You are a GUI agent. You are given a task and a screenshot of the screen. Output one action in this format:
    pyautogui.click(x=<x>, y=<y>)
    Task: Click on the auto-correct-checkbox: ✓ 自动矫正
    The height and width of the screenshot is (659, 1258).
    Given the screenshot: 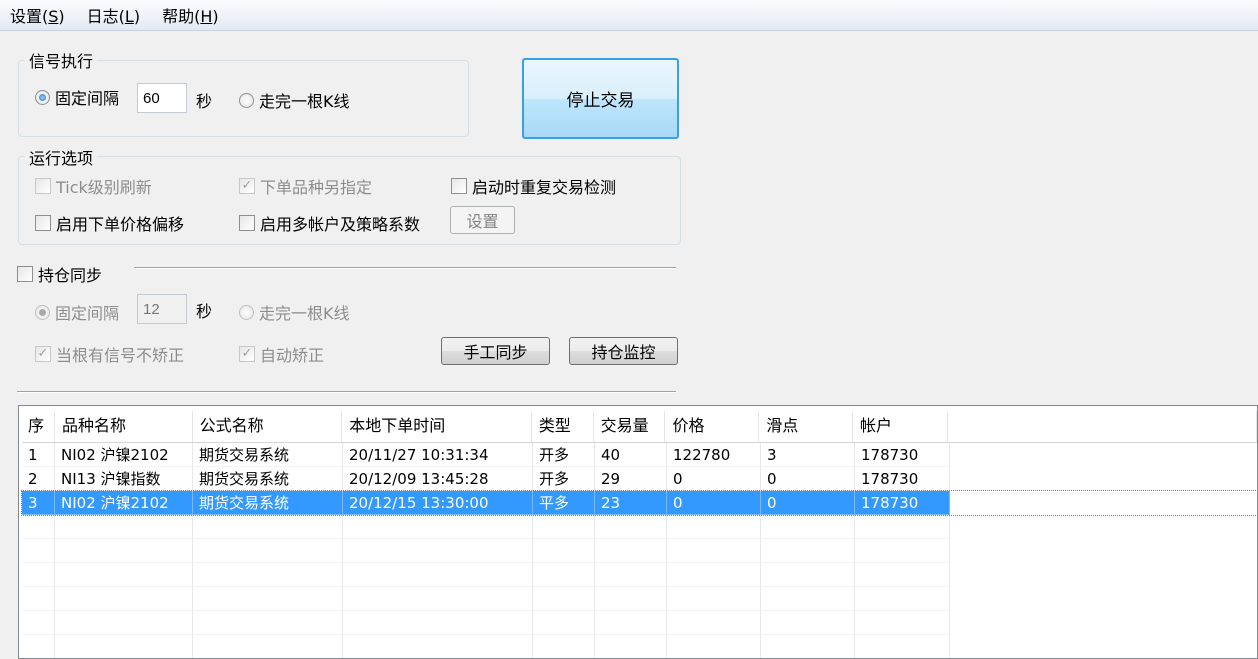 What is the action you would take?
    pyautogui.click(x=281, y=354)
    